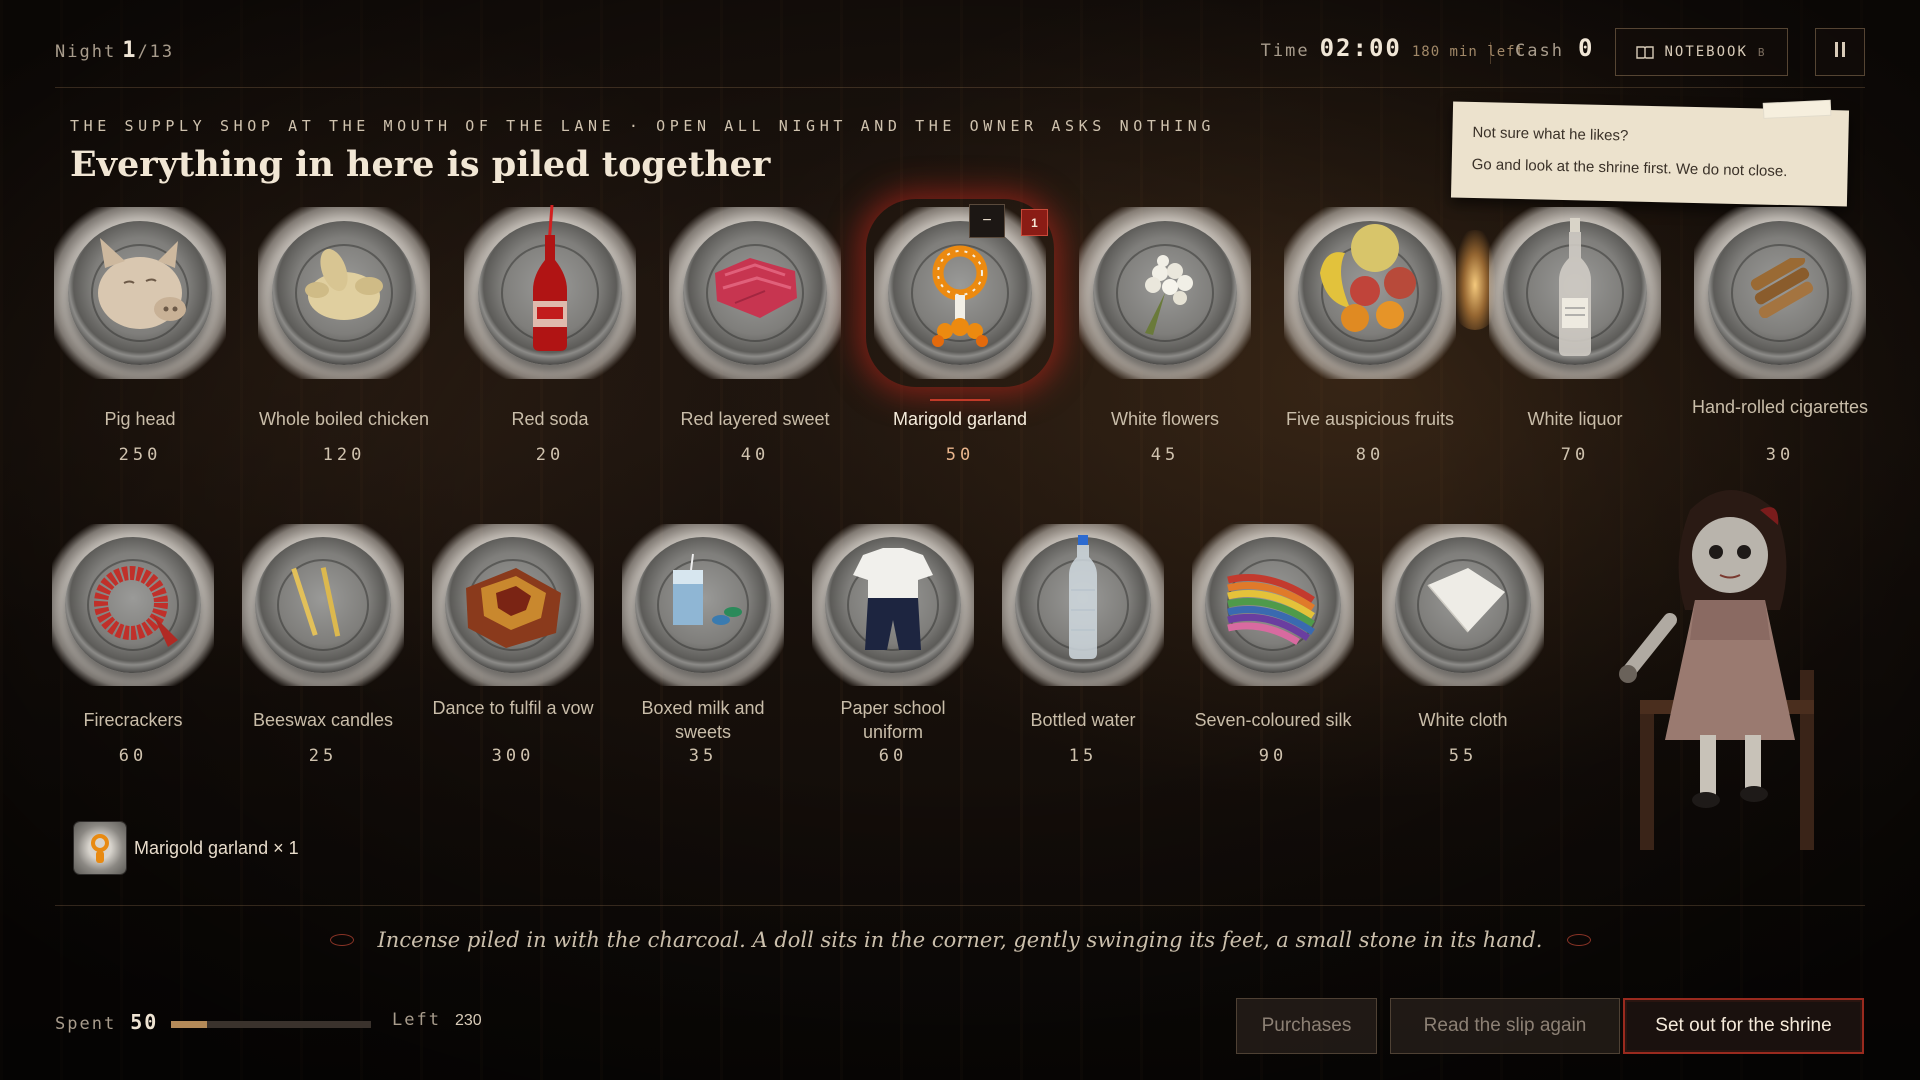 The width and height of the screenshot is (1920, 1080). Describe the element at coordinates (550, 455) in the screenshot. I see `item-price: 20` at that location.